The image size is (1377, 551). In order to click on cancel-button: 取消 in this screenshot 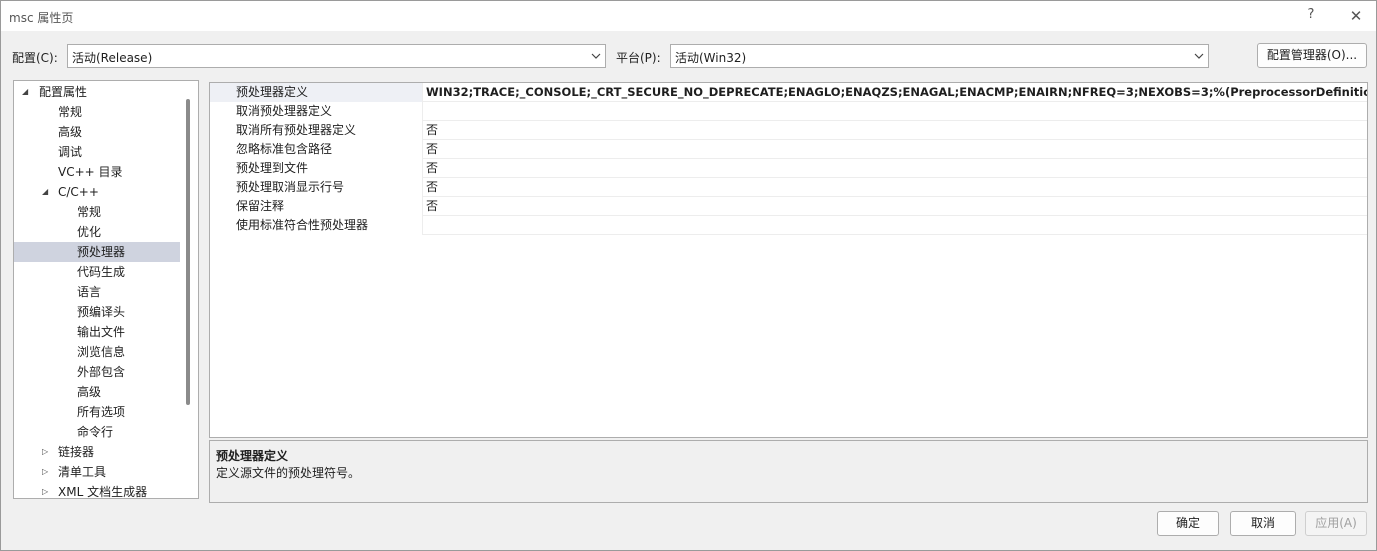, I will do `click(1263, 523)`.